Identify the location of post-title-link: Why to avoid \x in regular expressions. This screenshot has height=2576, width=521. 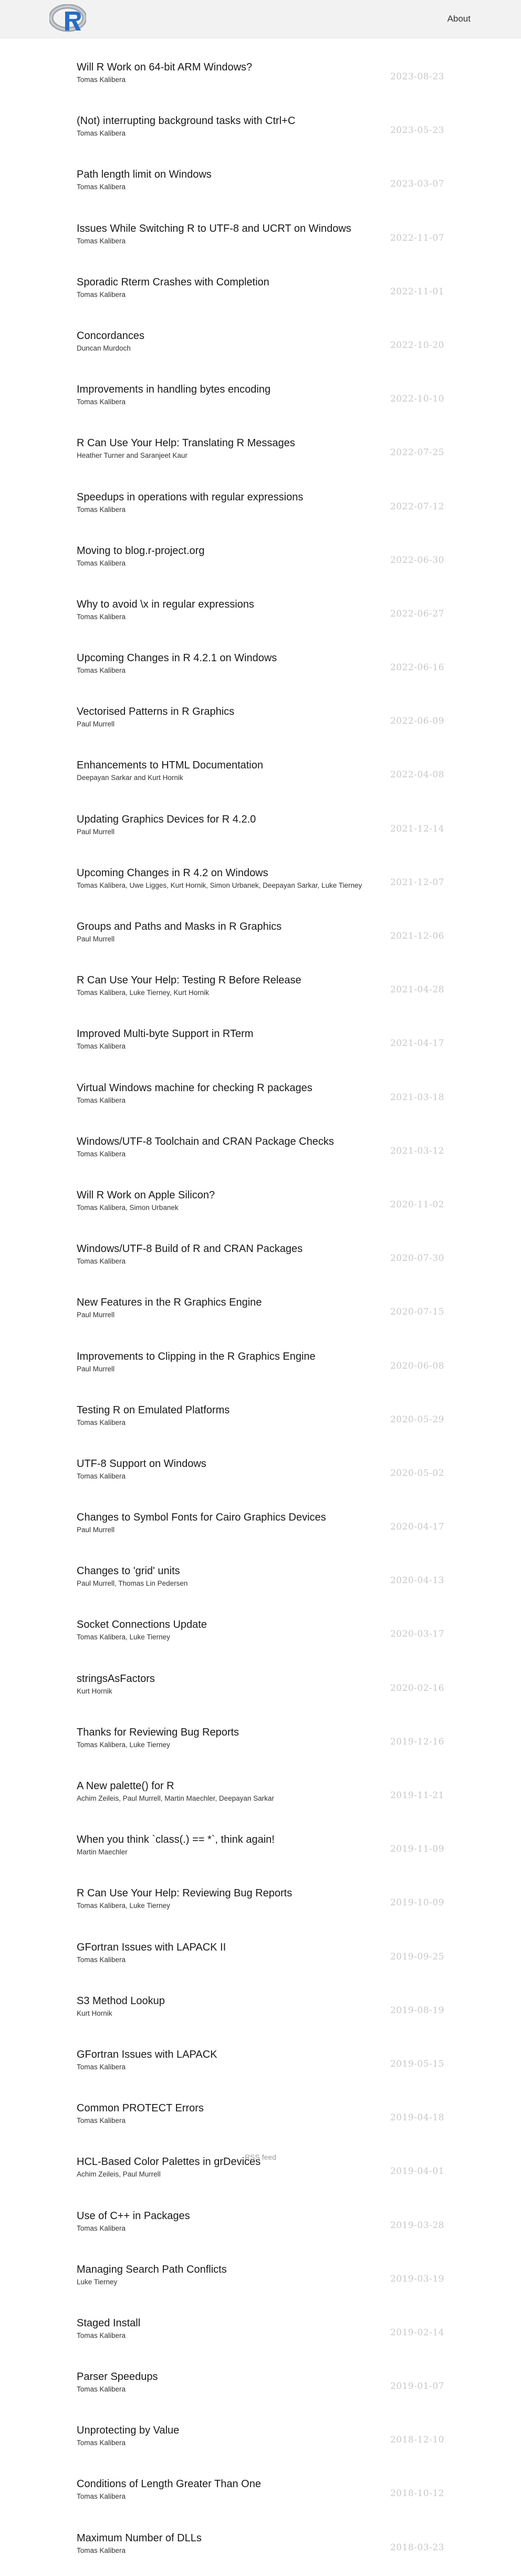
(260, 604).